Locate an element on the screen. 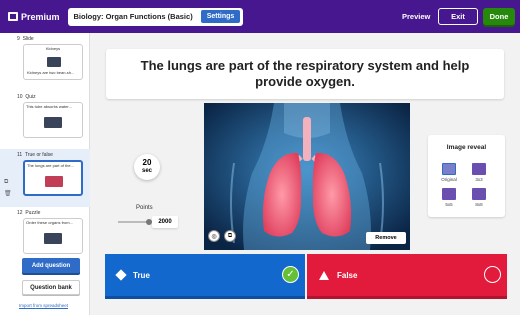 This screenshot has width=520, height=315. reveal-option-label: 8x8 is located at coordinates (479, 204).